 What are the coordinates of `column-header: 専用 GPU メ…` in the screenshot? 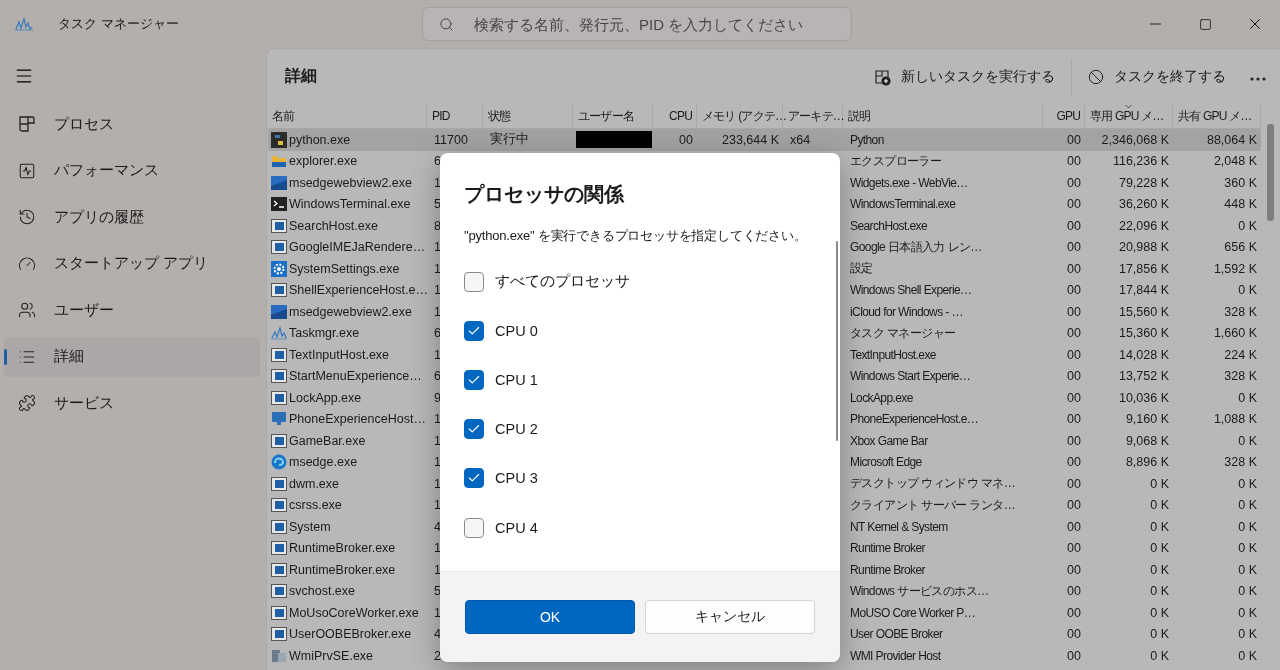 It's located at (1129, 116).